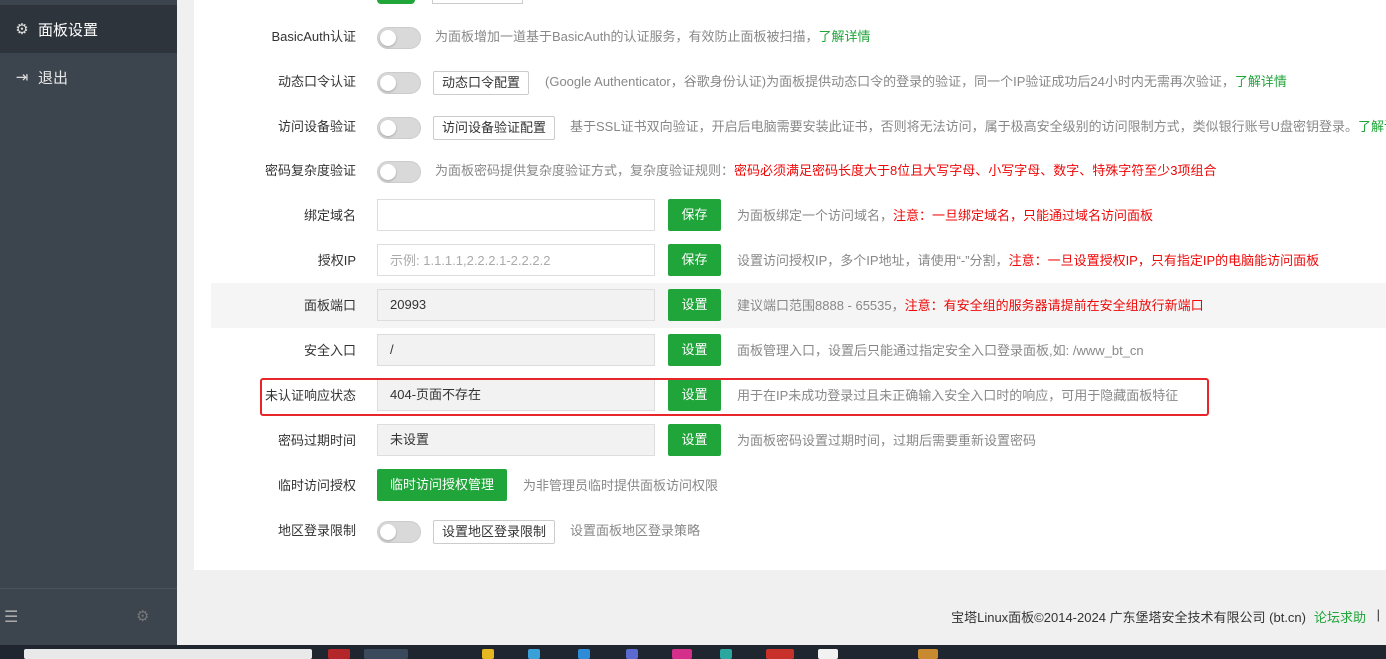 The height and width of the screenshot is (659, 1386). What do you see at coordinates (694, 260) in the screenshot?
I see `auth-ip-save-button: 保存` at bounding box center [694, 260].